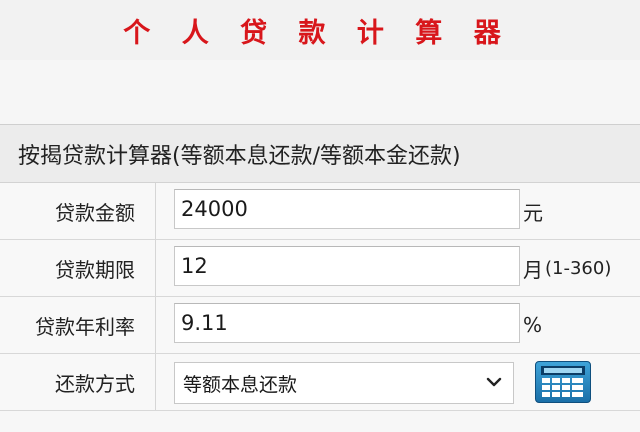 The image size is (640, 432). I want to click on loan-term-label: 贷款期限, so click(78, 268).